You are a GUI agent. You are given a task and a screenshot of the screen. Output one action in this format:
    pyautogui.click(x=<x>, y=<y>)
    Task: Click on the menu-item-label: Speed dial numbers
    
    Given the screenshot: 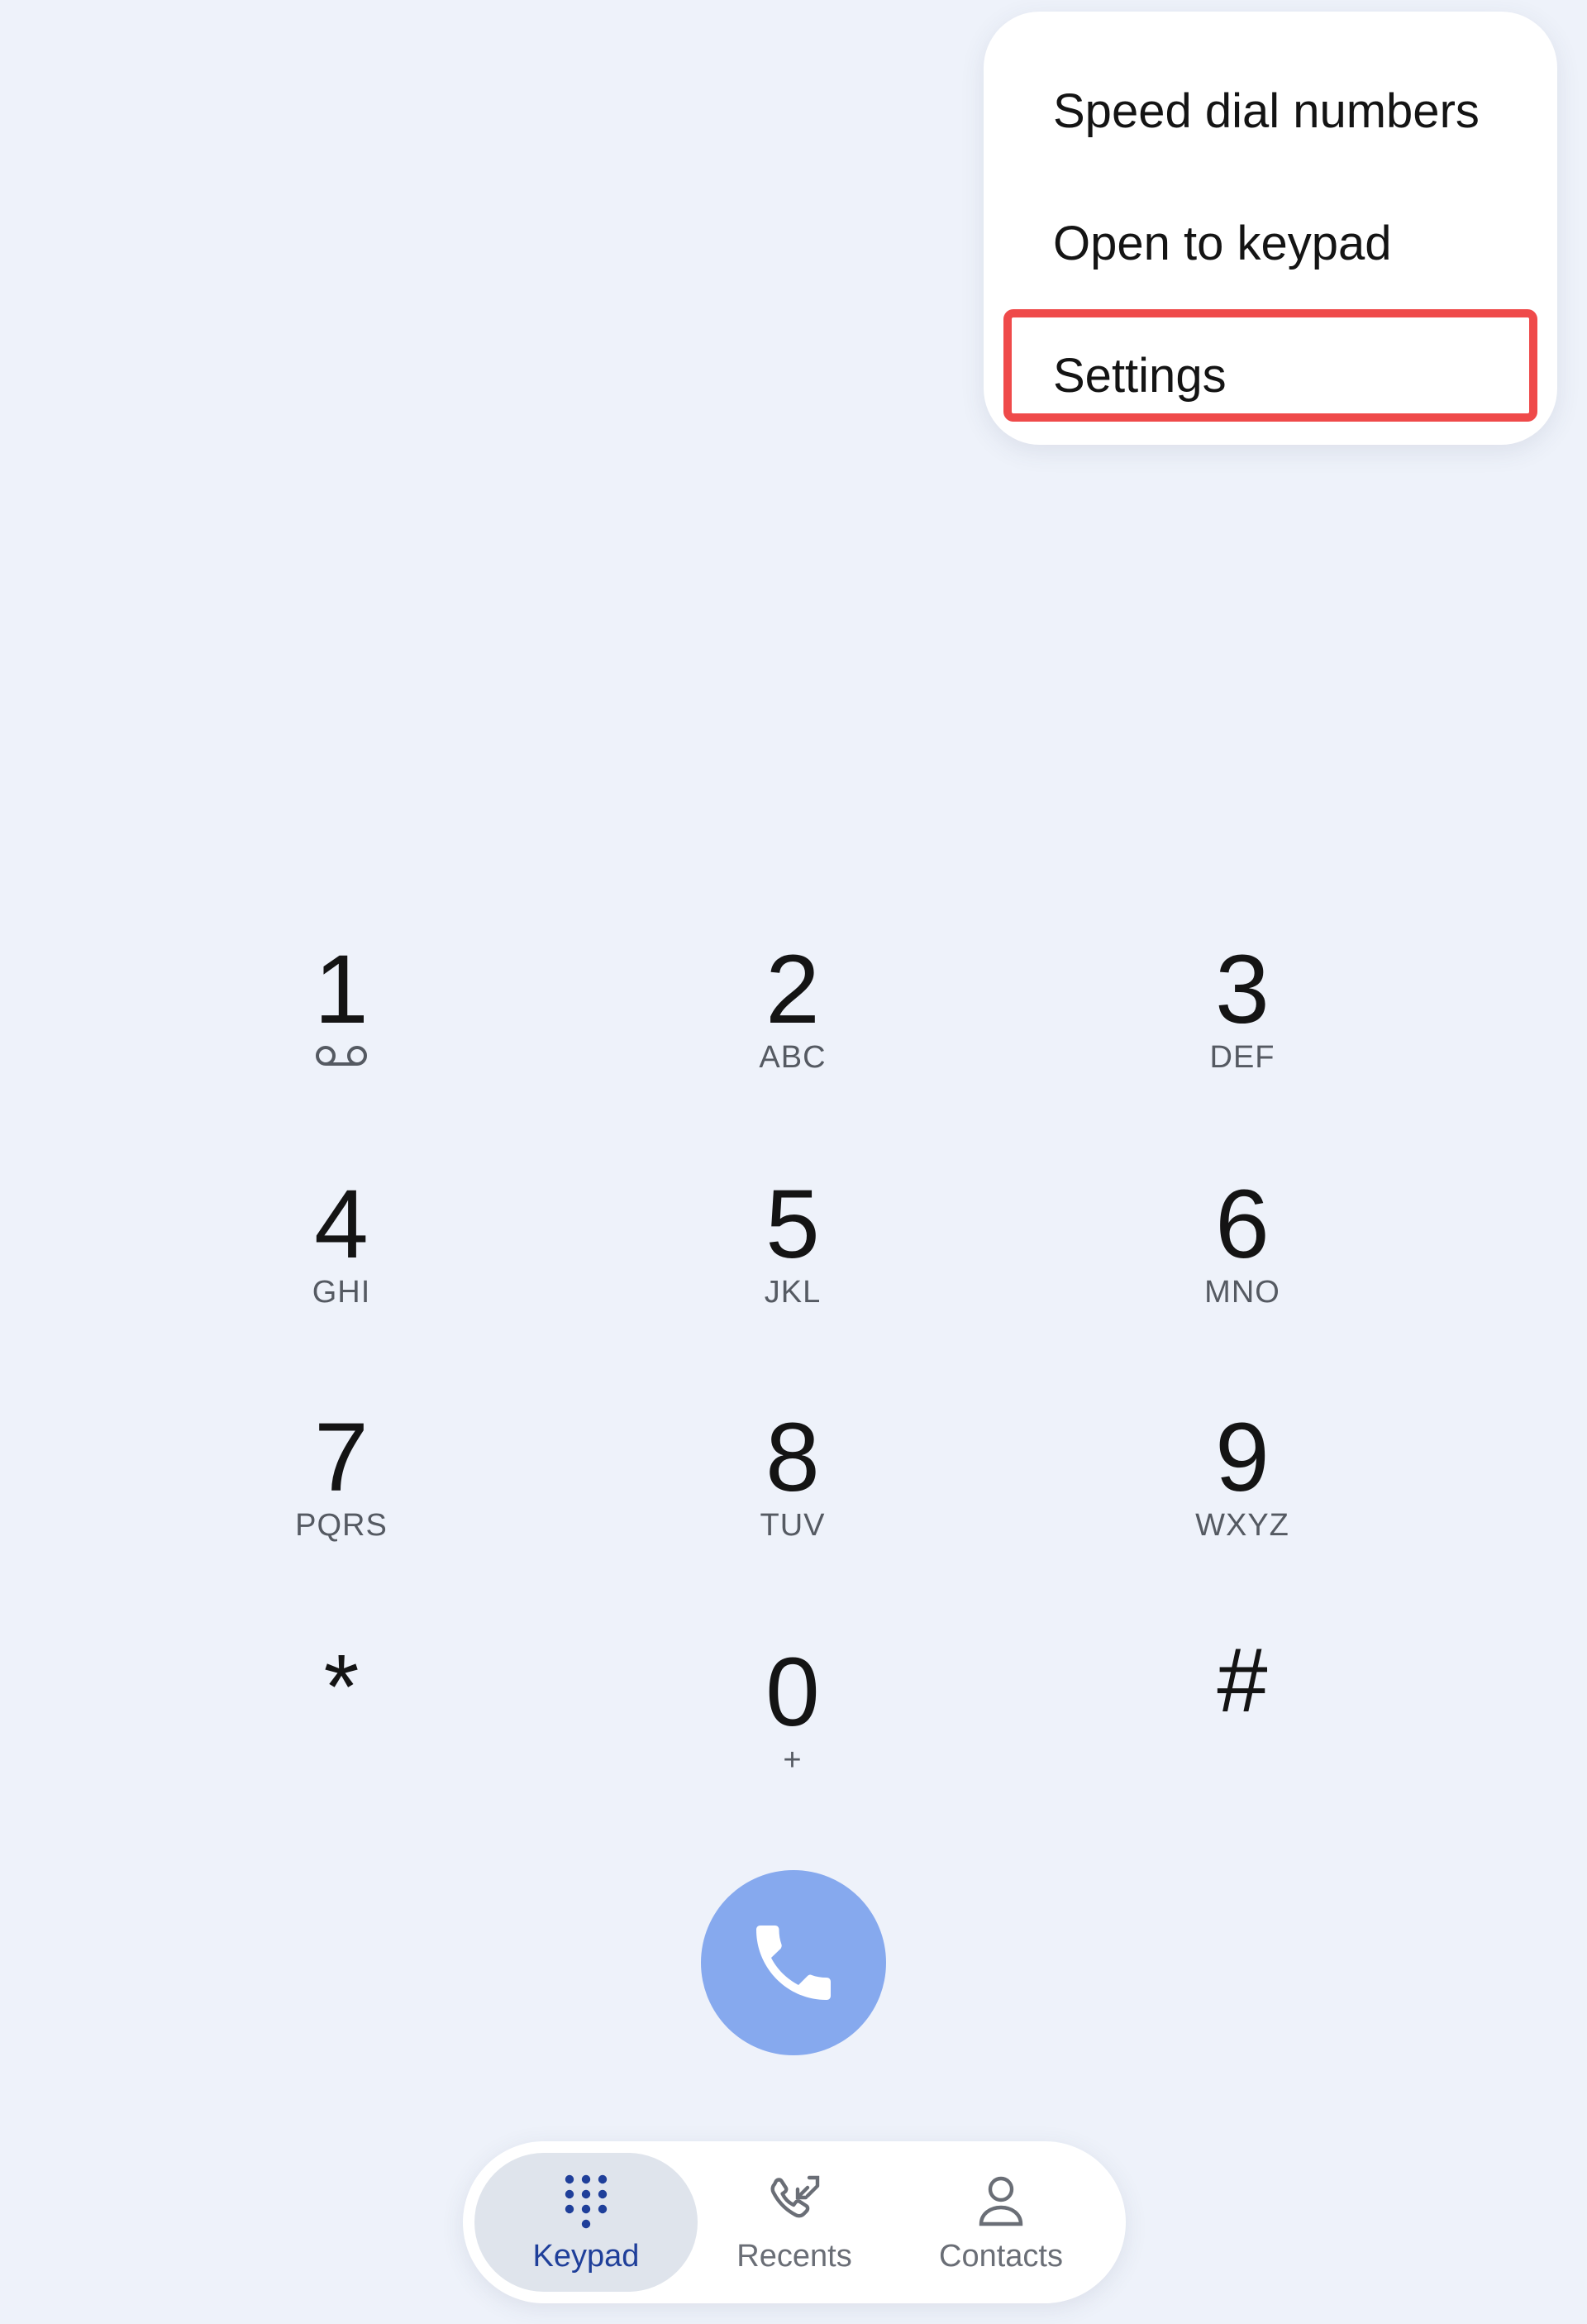 What is the action you would take?
    pyautogui.click(x=1266, y=111)
    